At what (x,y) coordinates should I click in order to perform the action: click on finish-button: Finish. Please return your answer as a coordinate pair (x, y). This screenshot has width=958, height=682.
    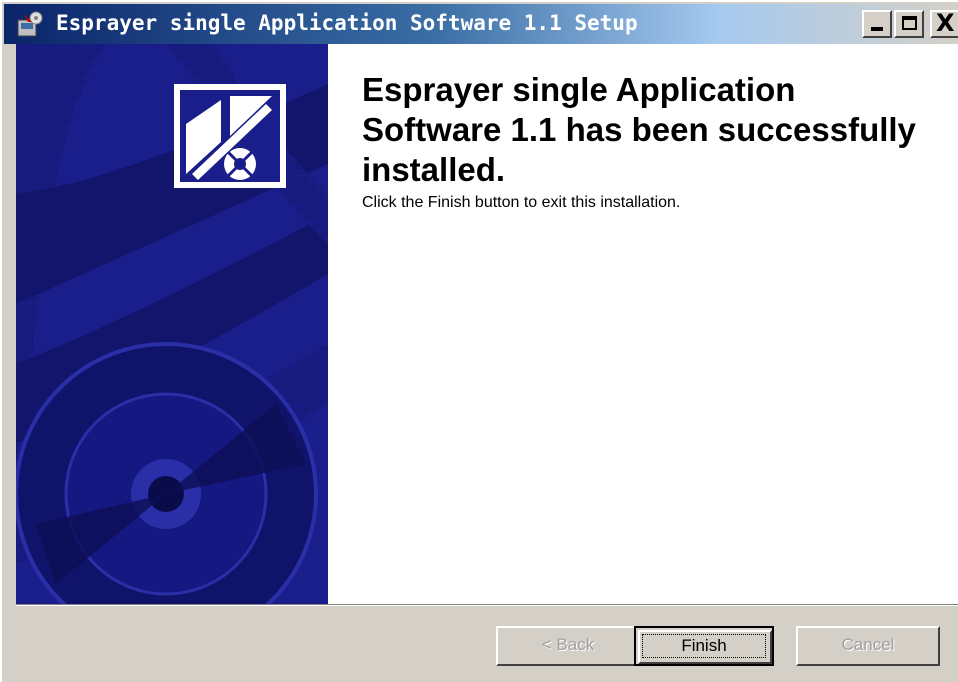
    Looking at the image, I should click on (704, 646).